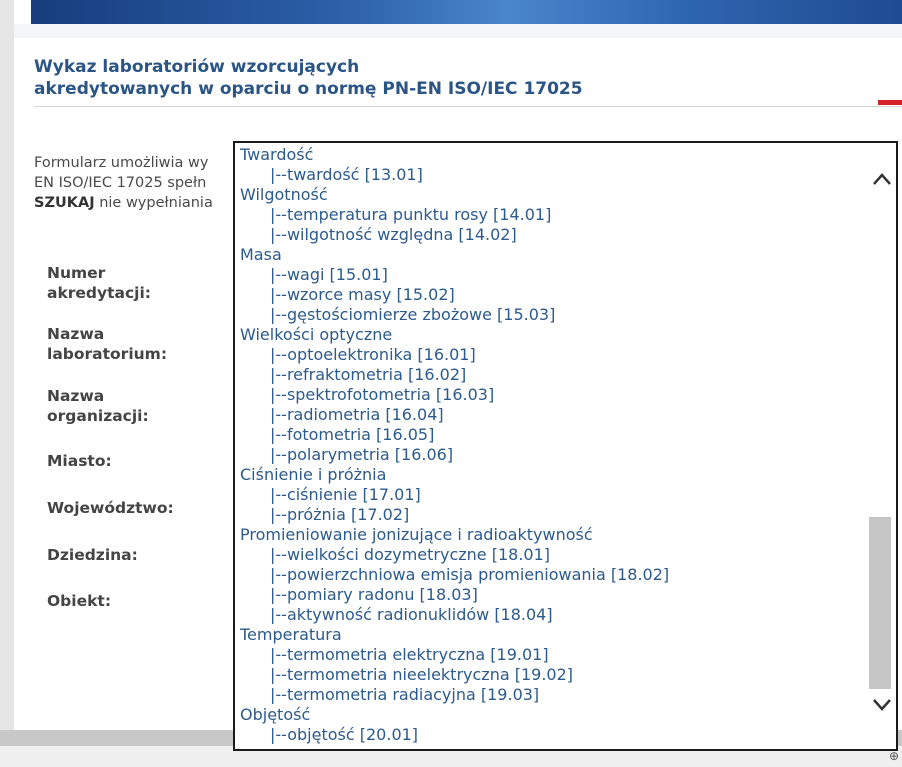 The height and width of the screenshot is (767, 902). Describe the element at coordinates (550, 715) in the screenshot. I see `dropdown-option-group: Objętość` at that location.